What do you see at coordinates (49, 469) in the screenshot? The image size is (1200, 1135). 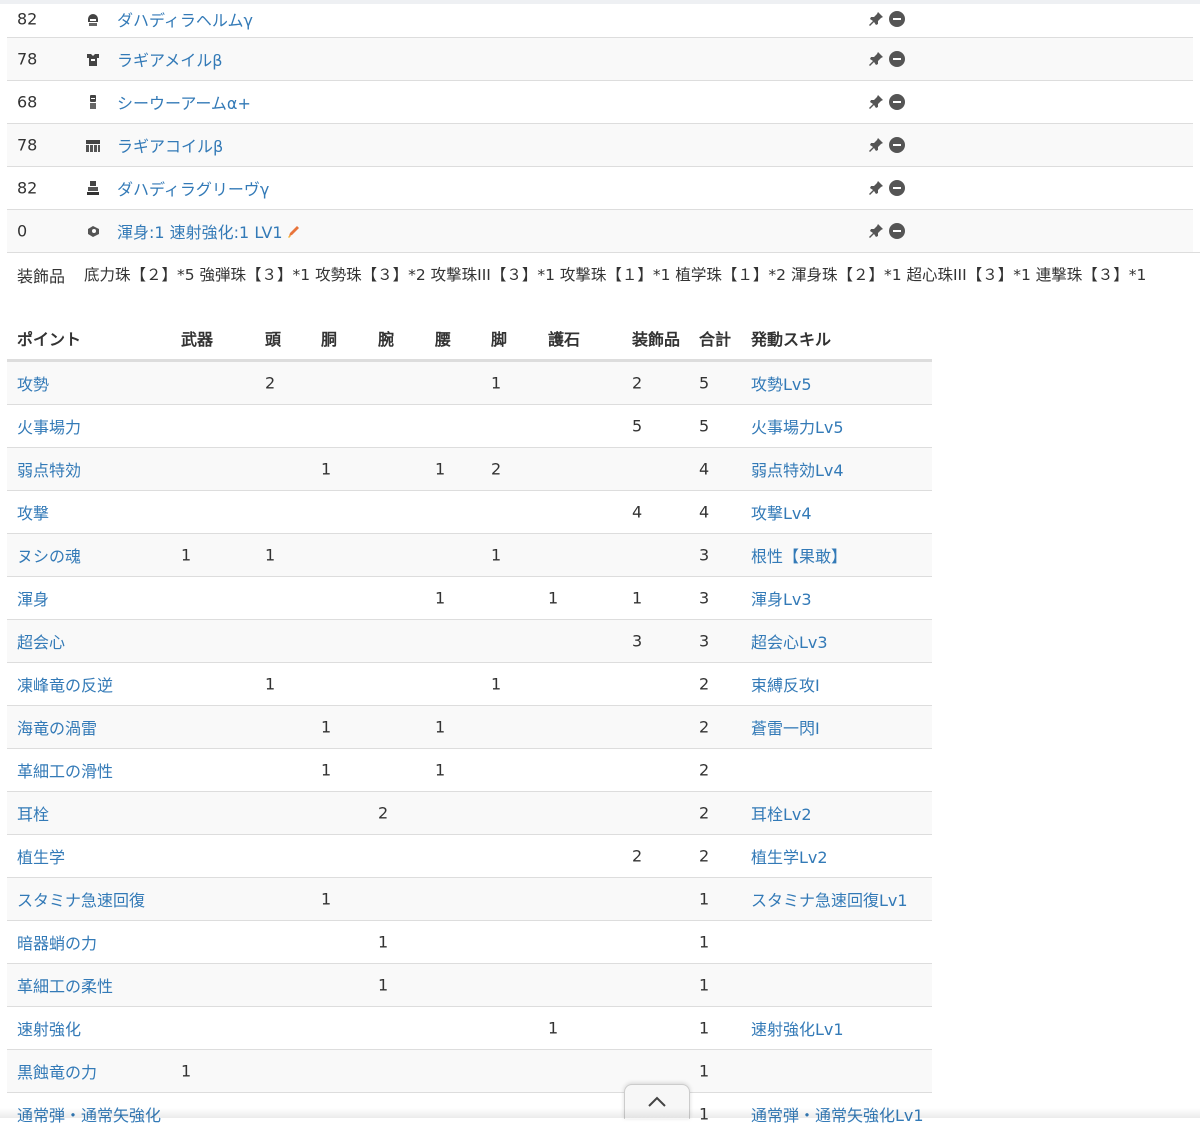 I see `skill-name-link: 弱点特効` at bounding box center [49, 469].